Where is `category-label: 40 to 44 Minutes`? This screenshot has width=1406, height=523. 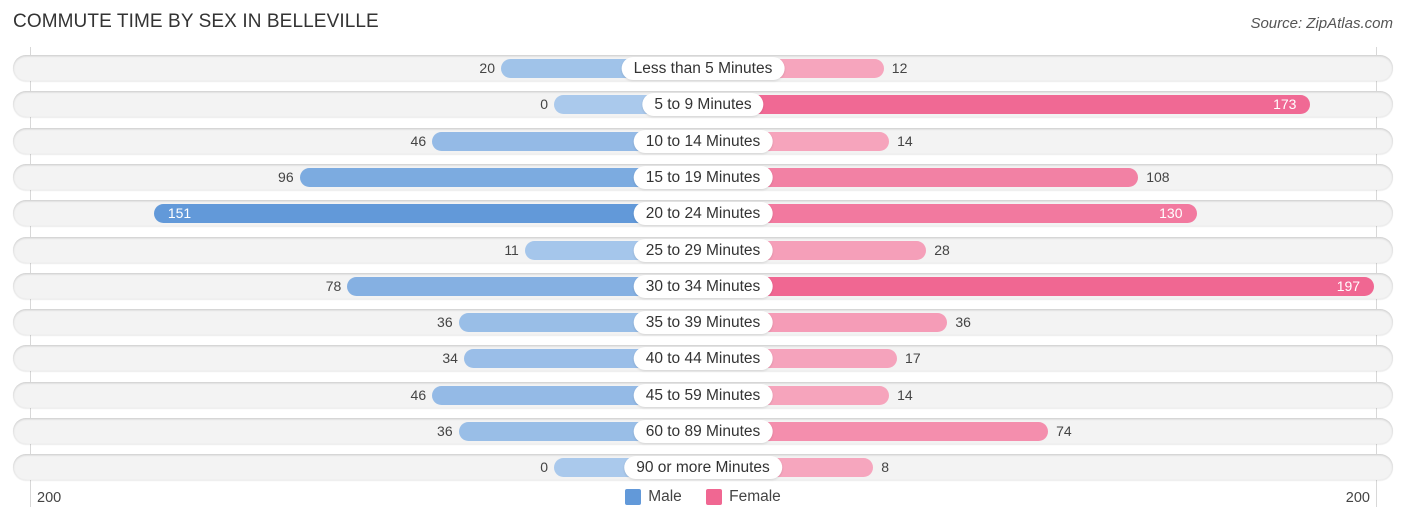
category-label: 40 to 44 Minutes is located at coordinates (703, 359).